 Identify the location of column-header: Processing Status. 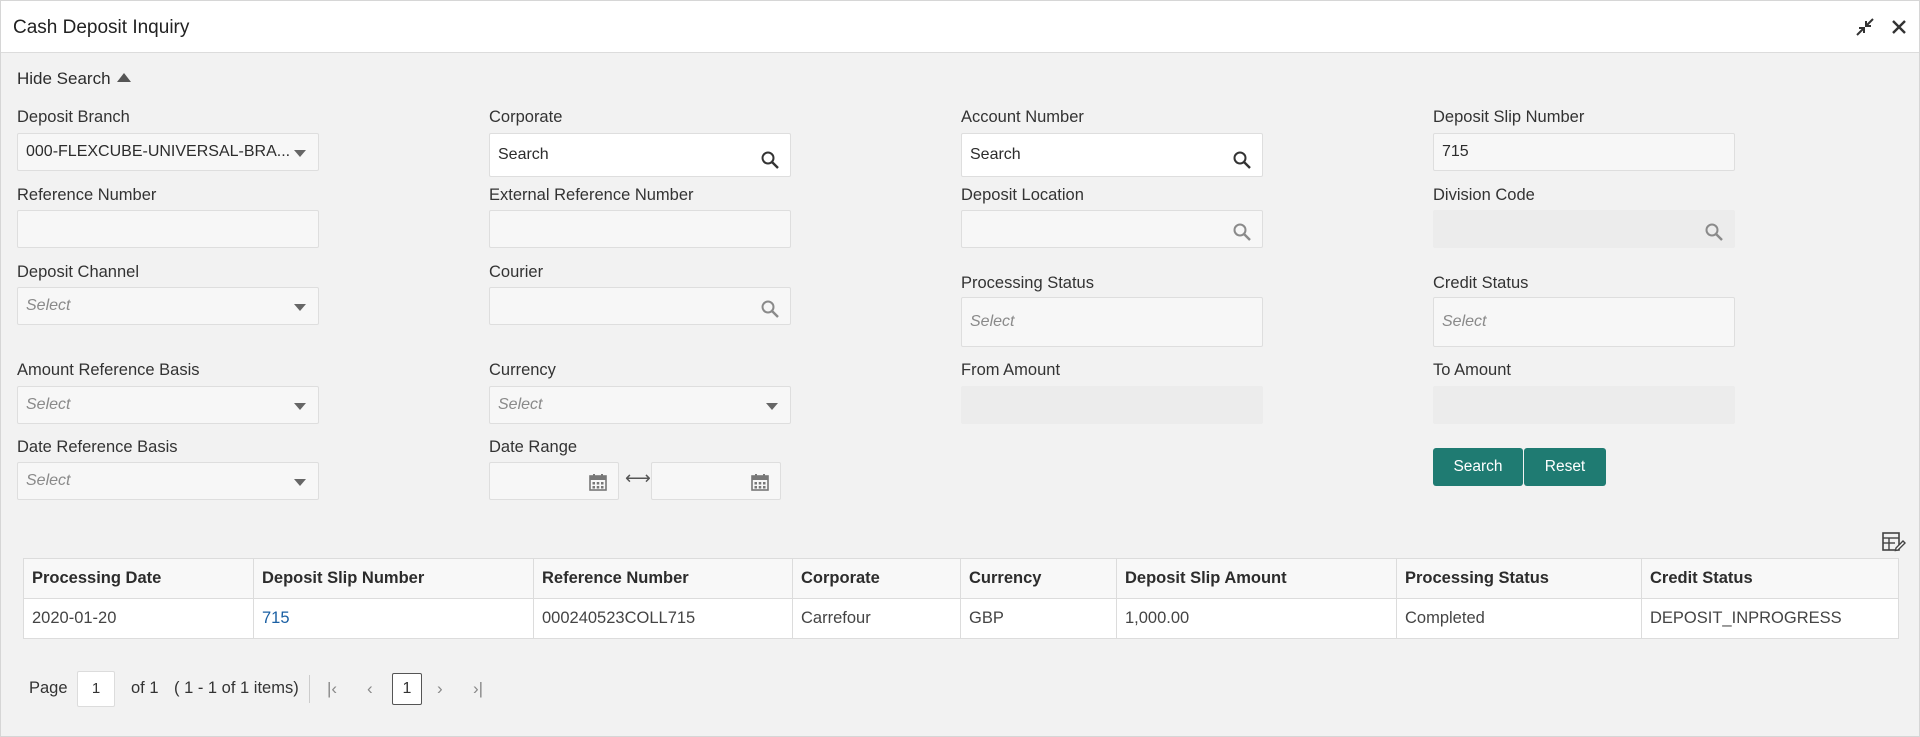
(1519, 578).